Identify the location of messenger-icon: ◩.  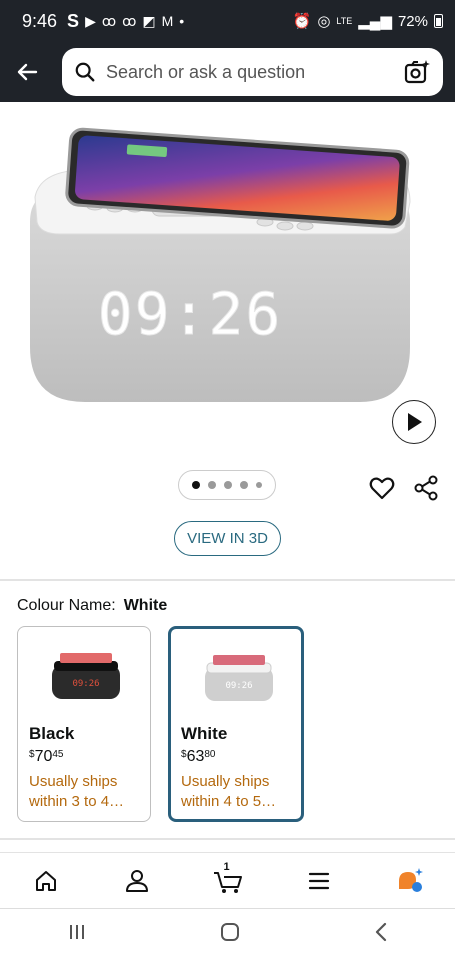
(149, 20).